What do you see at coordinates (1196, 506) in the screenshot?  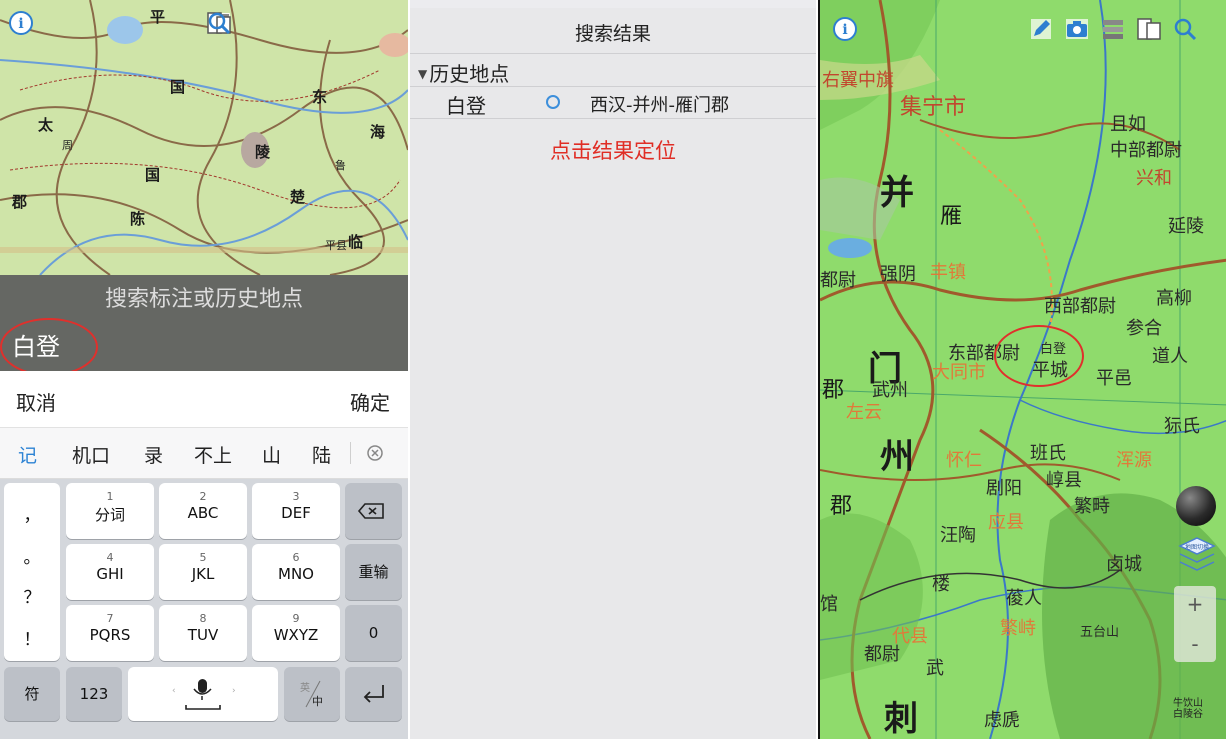 I see `globe-icon` at bounding box center [1196, 506].